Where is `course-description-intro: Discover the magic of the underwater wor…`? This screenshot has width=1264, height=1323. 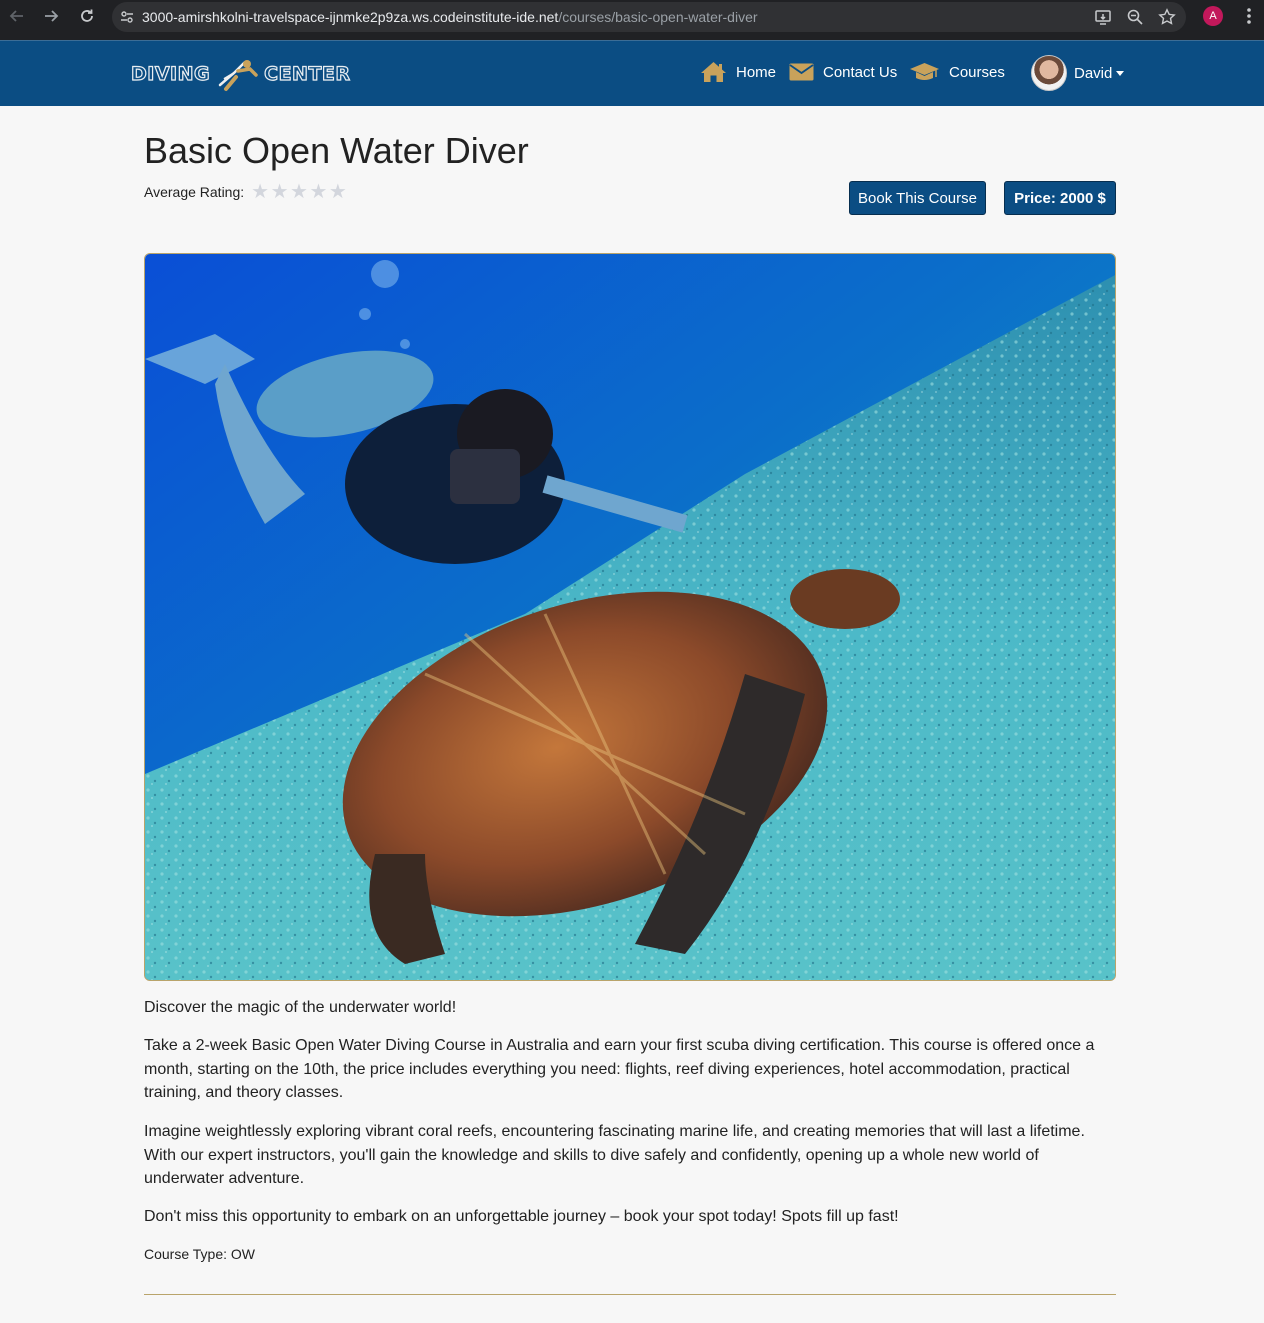
course-description-intro: Discover the magic of the underwater wor… is located at coordinates (300, 1007).